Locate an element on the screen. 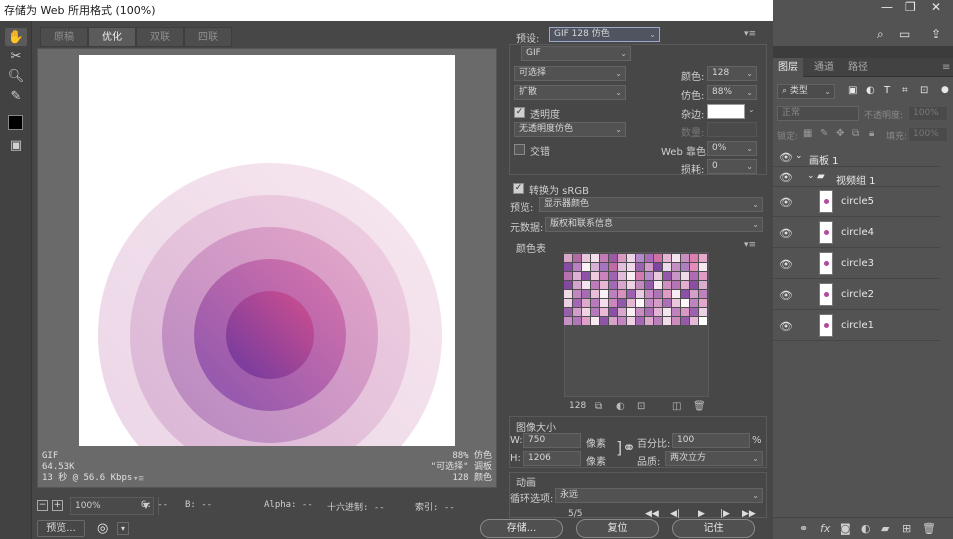 Image resolution: width=953 pixels, height=539 pixels. filter-adjustment-icon: ◐ is located at coordinates (870, 90).